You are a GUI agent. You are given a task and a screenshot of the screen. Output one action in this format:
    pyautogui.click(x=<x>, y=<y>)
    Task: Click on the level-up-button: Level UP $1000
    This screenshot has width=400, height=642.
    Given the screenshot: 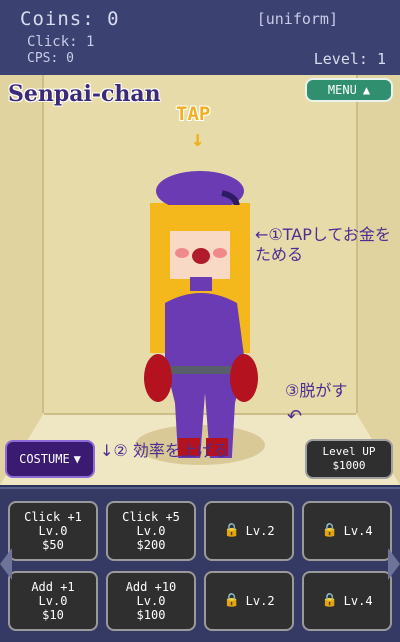 What is the action you would take?
    pyautogui.click(x=349, y=459)
    